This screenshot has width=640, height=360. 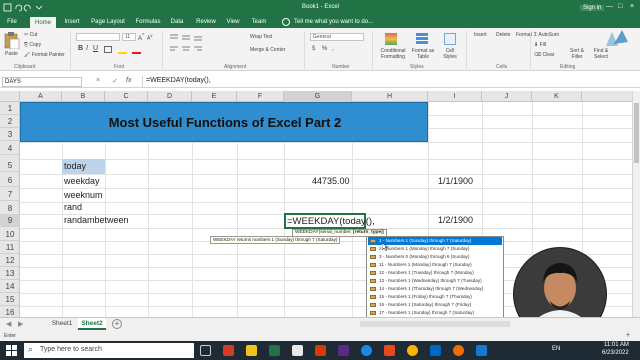 I want to click on active-cell-input: =WEEKDAY(today(),, so click(x=331, y=221).